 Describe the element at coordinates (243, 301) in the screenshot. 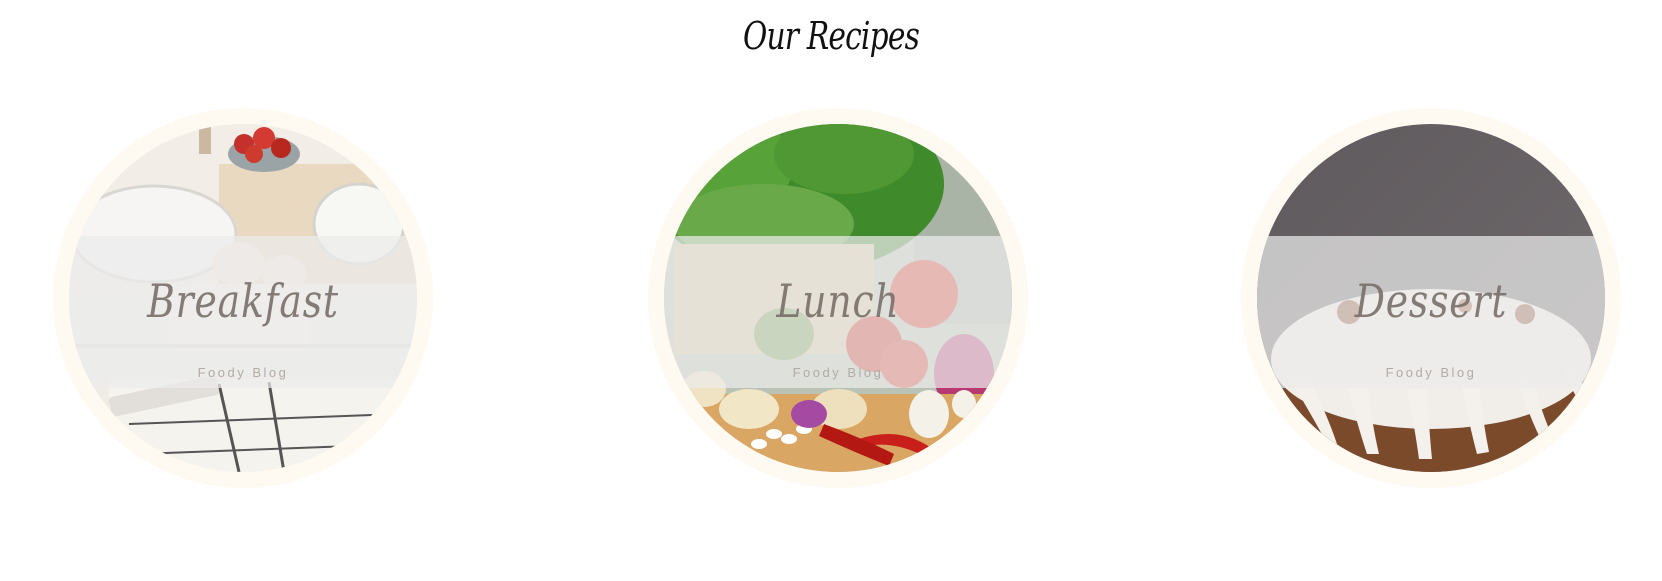

I see `card-title: Breakfast` at that location.